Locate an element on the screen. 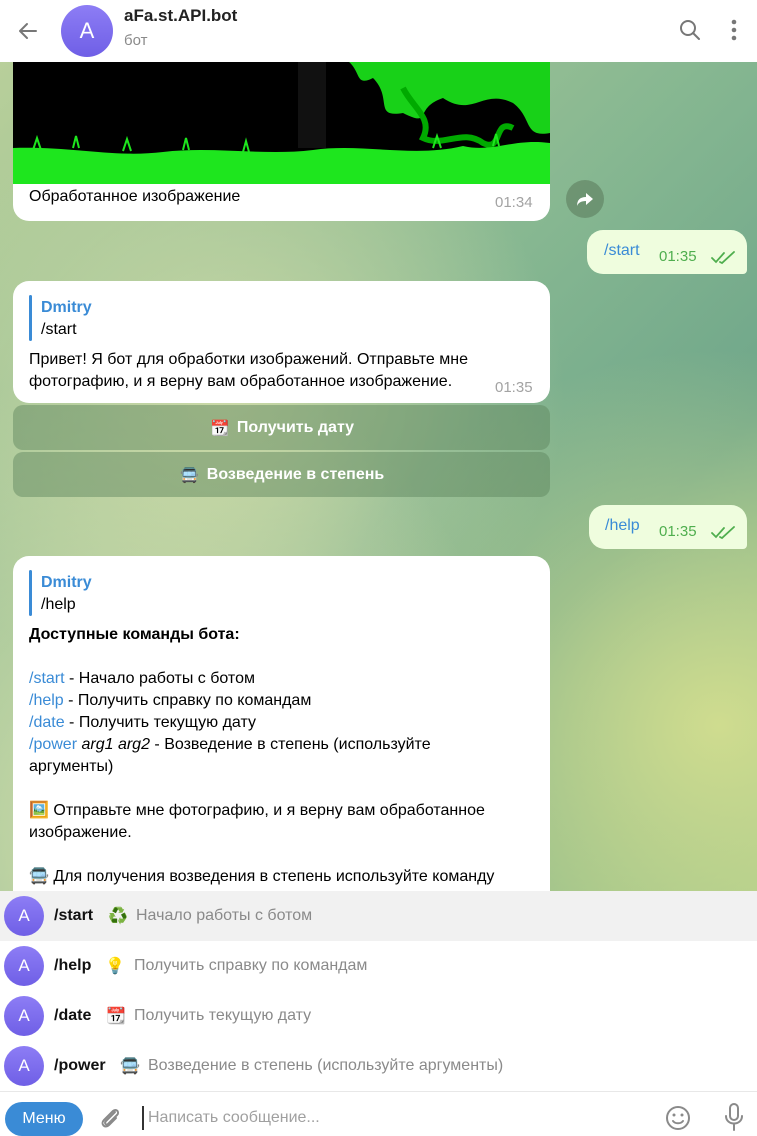 The image size is (757, 1136). help-heading: Доступные команды бота: is located at coordinates (134, 634).